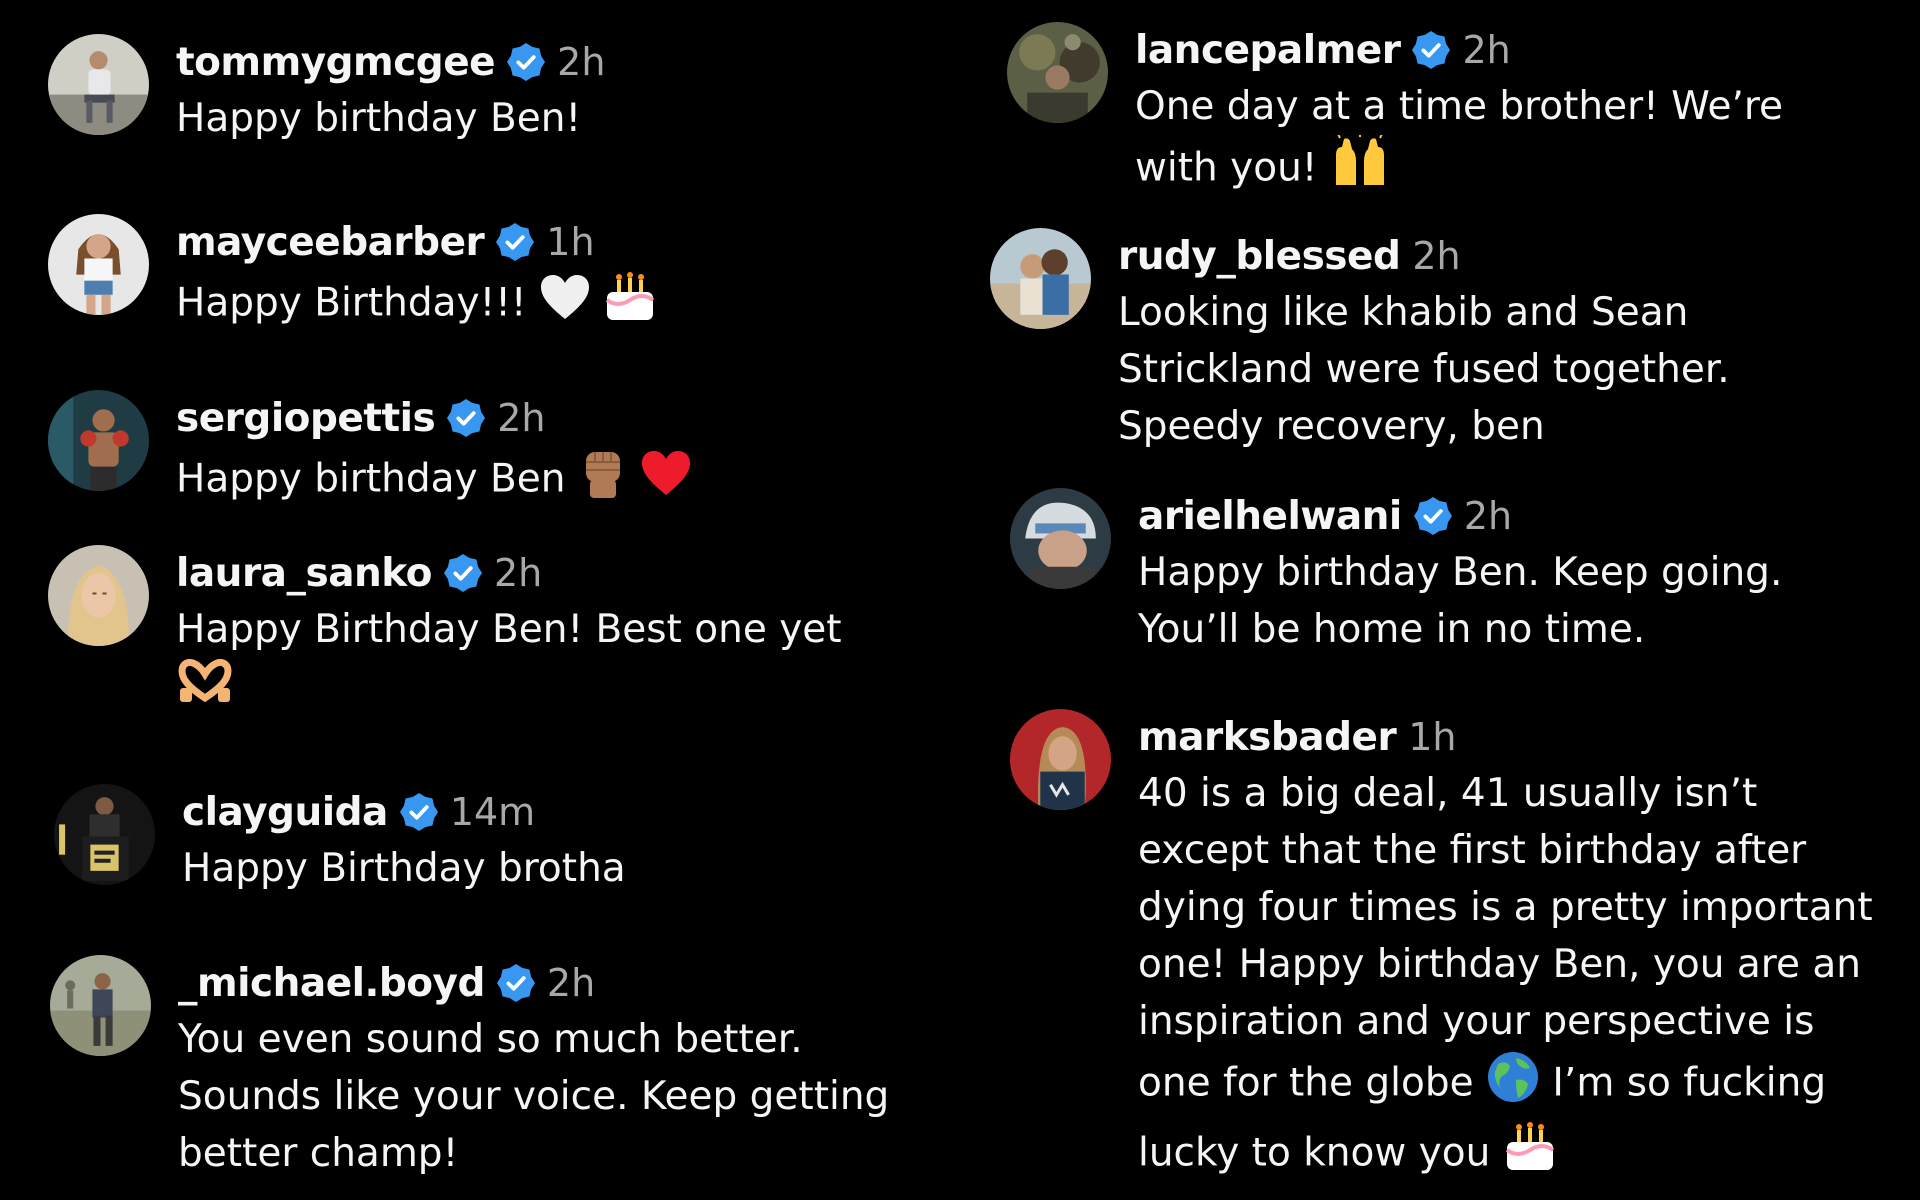  What do you see at coordinates (379, 118) in the screenshot?
I see `comment-text: Happy birthday Ben!` at bounding box center [379, 118].